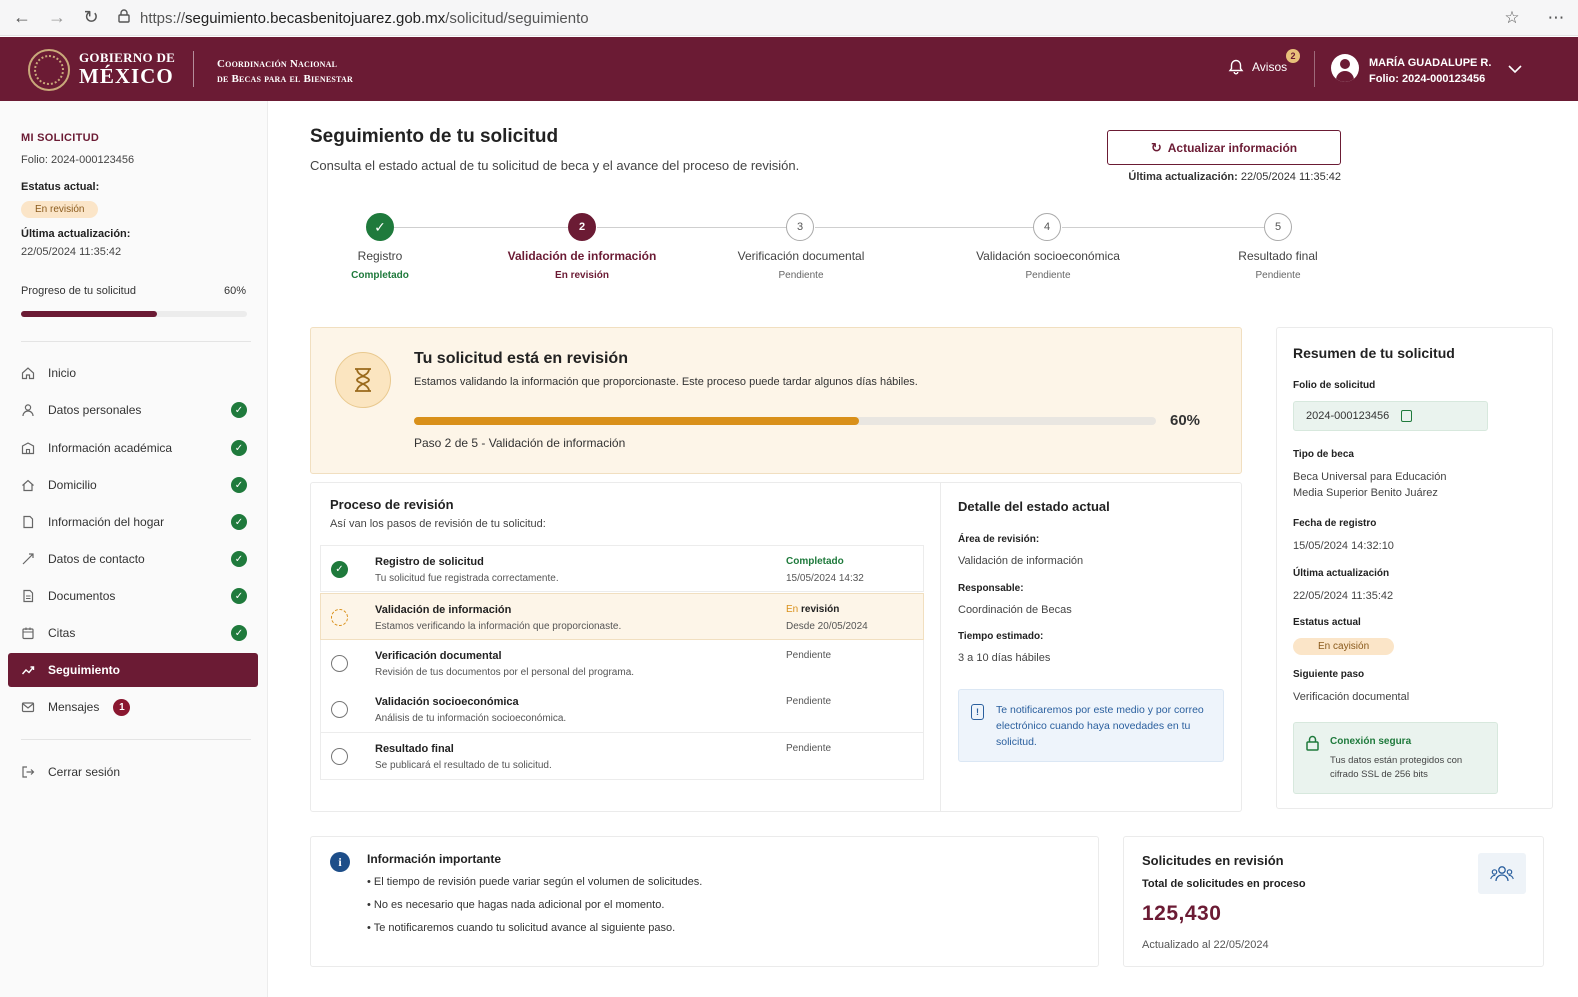 This screenshot has width=1578, height=997. What do you see at coordinates (22, 18) in the screenshot?
I see `back-icon: ←` at bounding box center [22, 18].